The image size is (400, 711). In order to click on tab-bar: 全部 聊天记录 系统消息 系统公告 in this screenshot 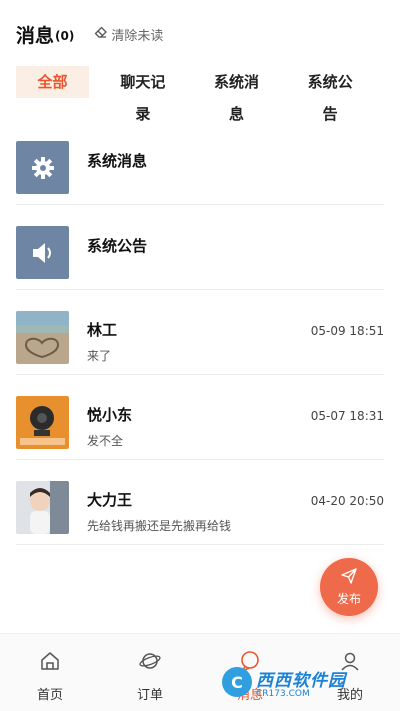, I will do `click(200, 94)`.